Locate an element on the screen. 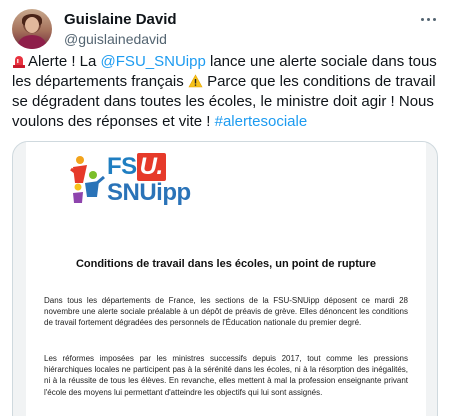  fsu-snuipp-logo: FS U. SNUipp is located at coordinates (139, 181).